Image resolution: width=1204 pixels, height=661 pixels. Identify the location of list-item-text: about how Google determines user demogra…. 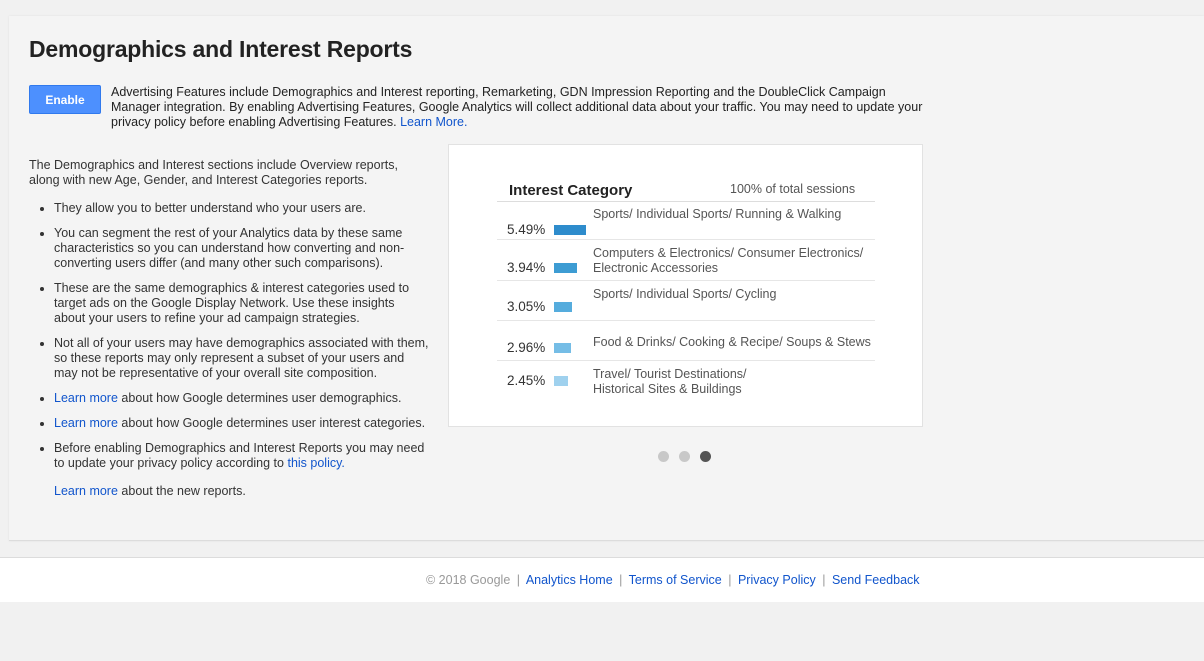
(259, 398).